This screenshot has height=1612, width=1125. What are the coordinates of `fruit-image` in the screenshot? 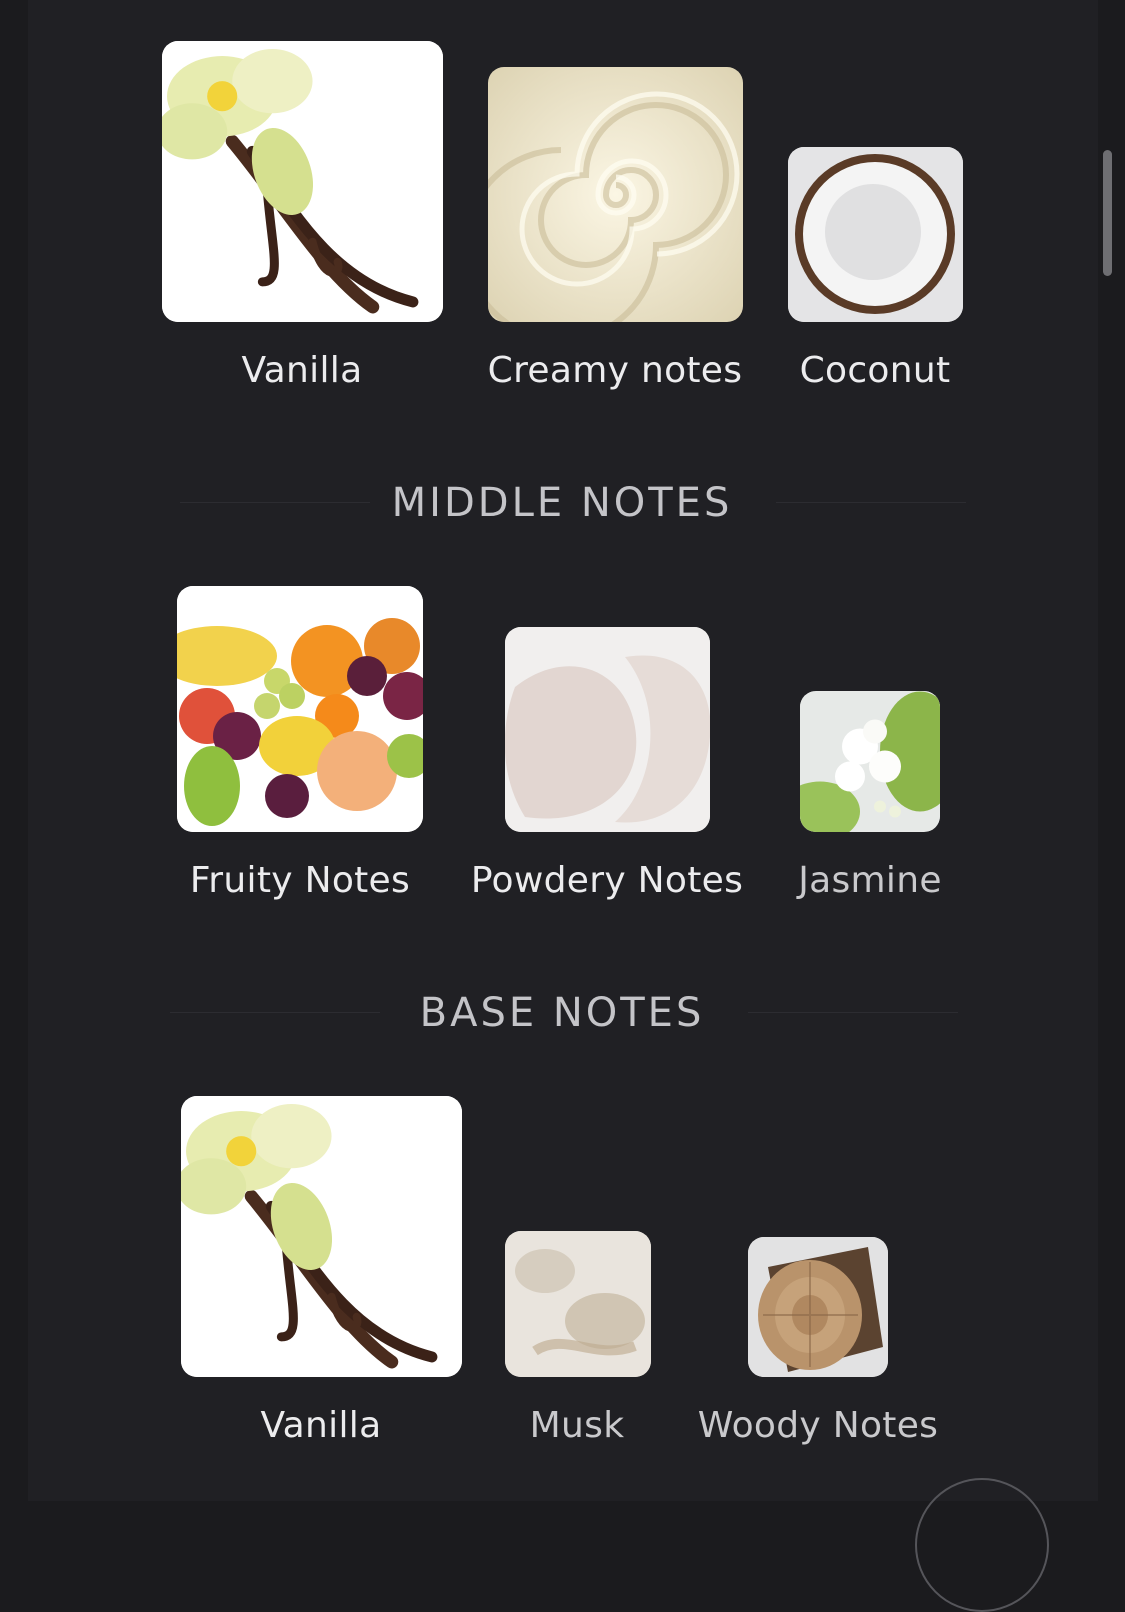 It's located at (300, 709).